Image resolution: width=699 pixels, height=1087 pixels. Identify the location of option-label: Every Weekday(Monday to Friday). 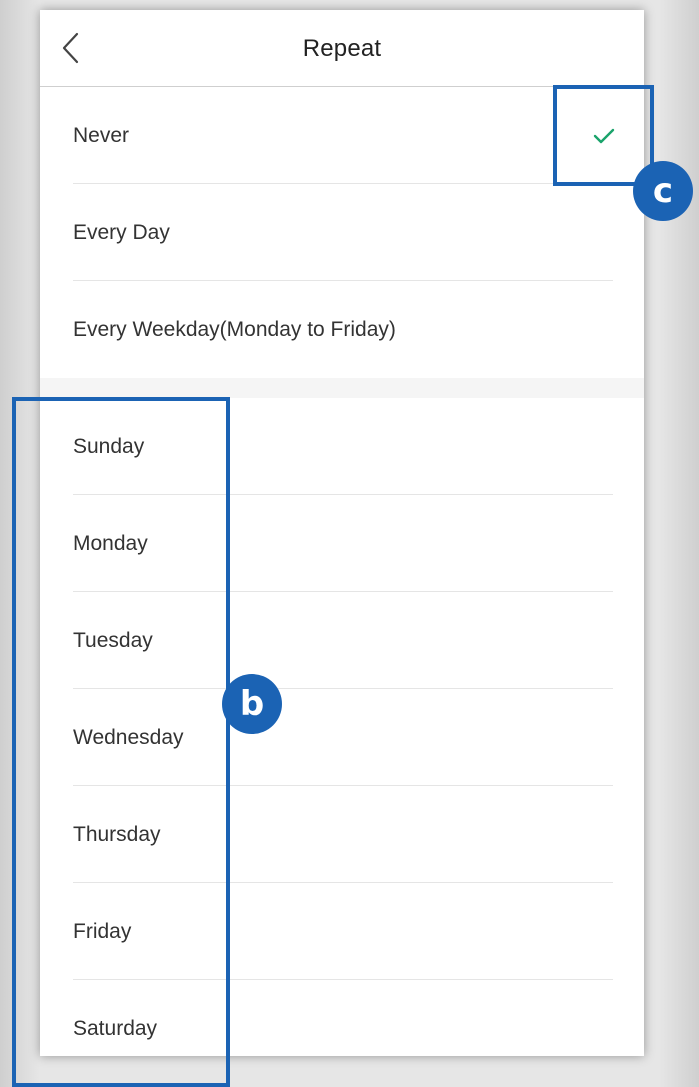
(234, 329).